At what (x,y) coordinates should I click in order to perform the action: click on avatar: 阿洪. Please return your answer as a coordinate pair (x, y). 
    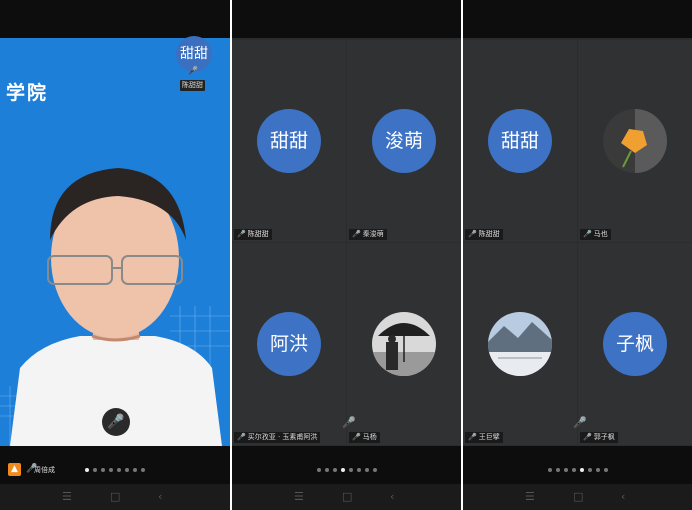
    Looking at the image, I should click on (289, 344).